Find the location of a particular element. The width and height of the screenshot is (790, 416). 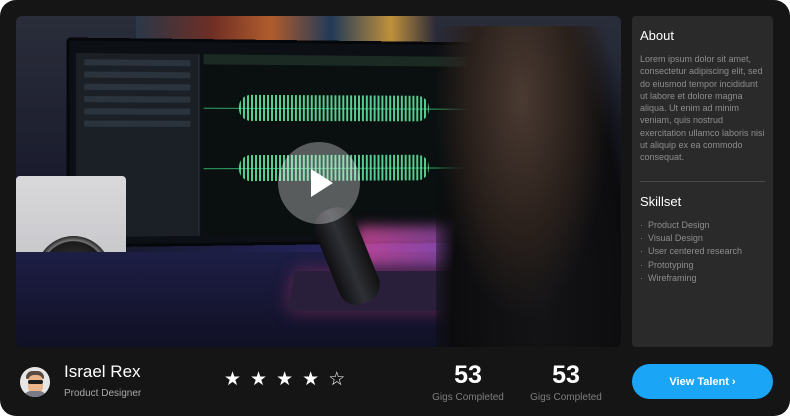

star-rating: ★ ★ ★ ★ ☆ is located at coordinates (284, 380).